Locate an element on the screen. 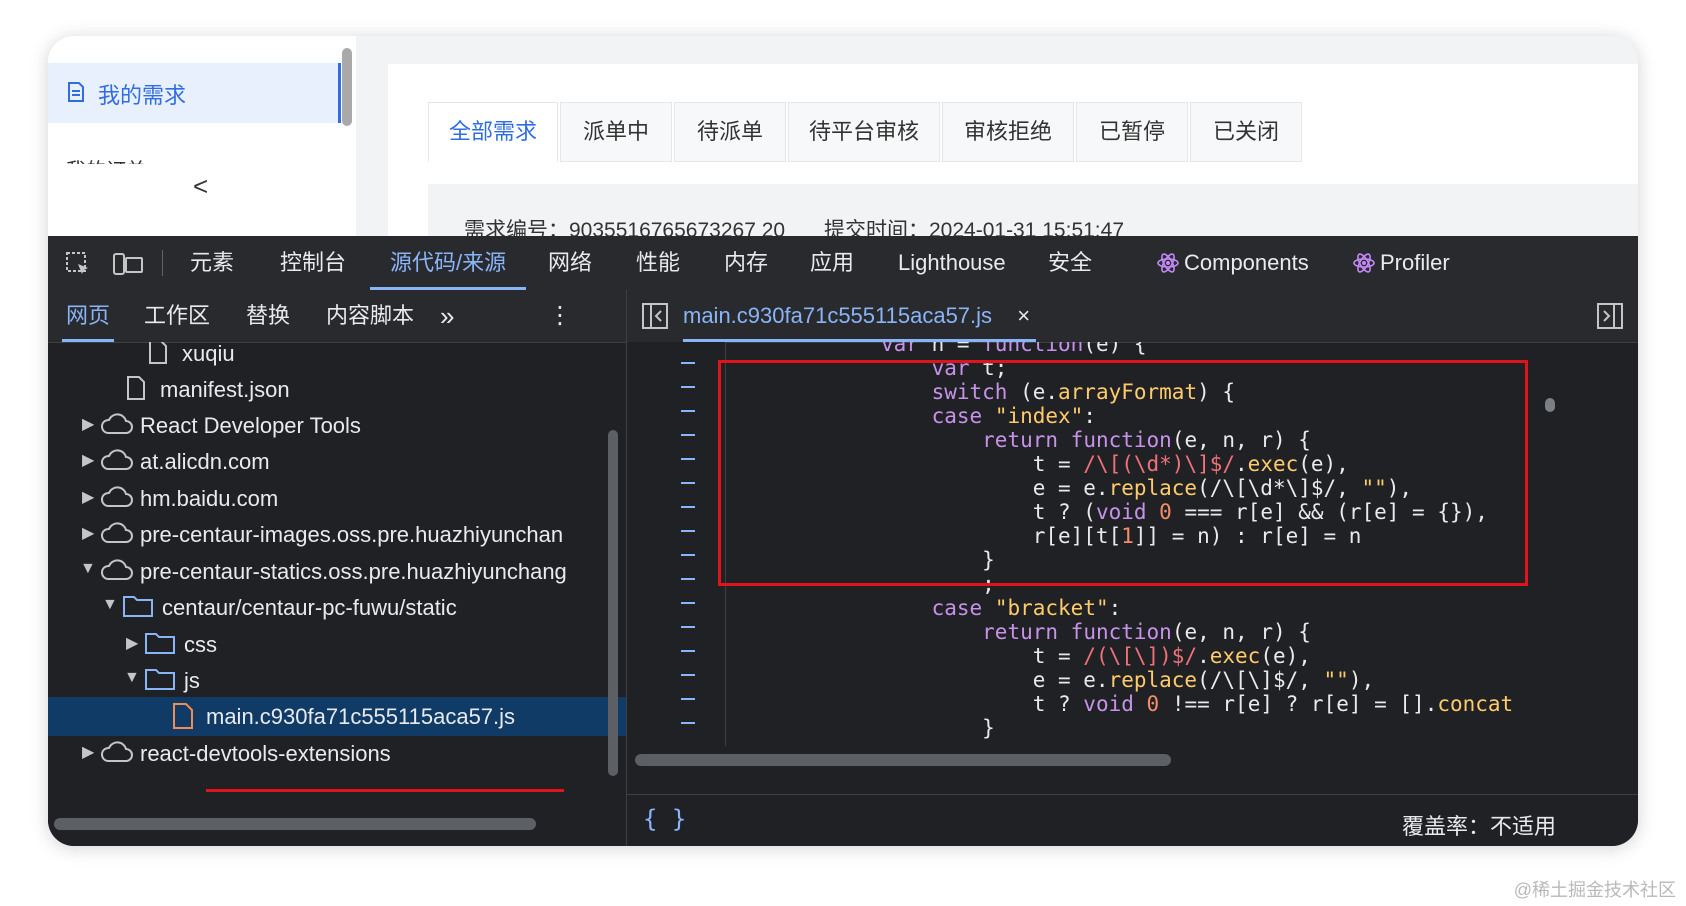 This screenshot has width=1686, height=906. code-line: e = e.replace(/\[\]$/, ""), is located at coordinates (1128, 680).